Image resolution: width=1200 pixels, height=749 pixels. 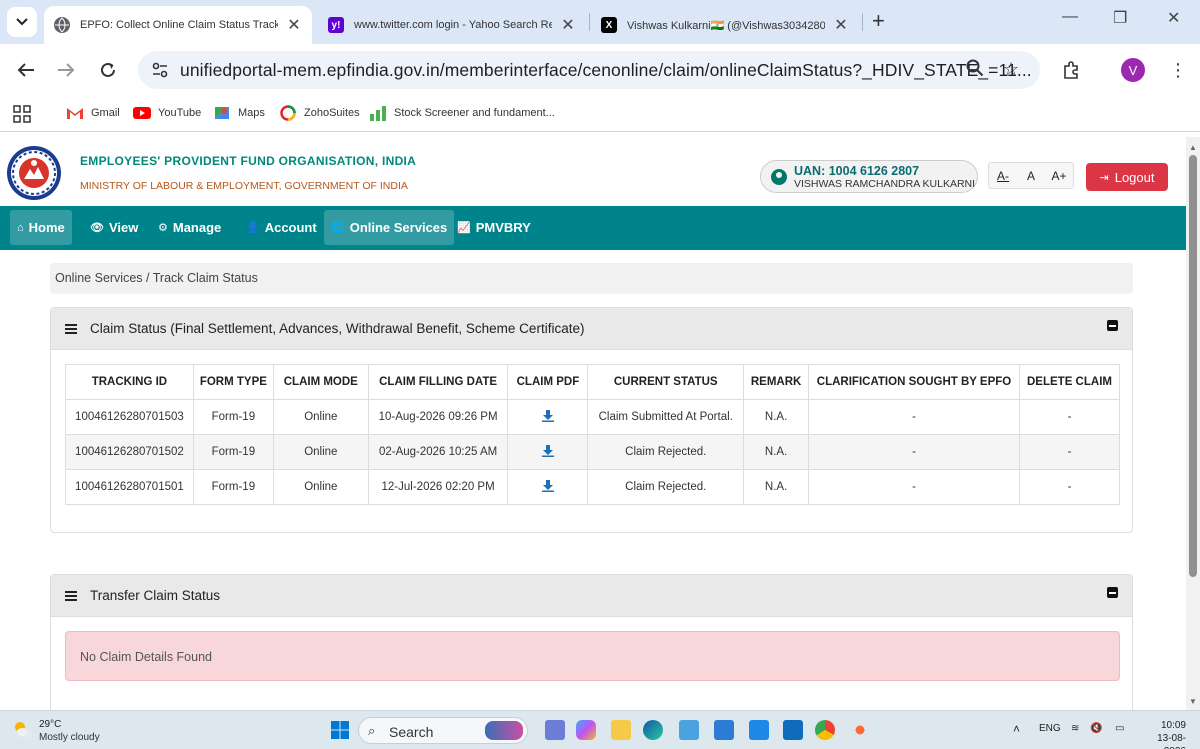 What do you see at coordinates (1070, 17) in the screenshot?
I see `minimize-icon: —` at bounding box center [1070, 17].